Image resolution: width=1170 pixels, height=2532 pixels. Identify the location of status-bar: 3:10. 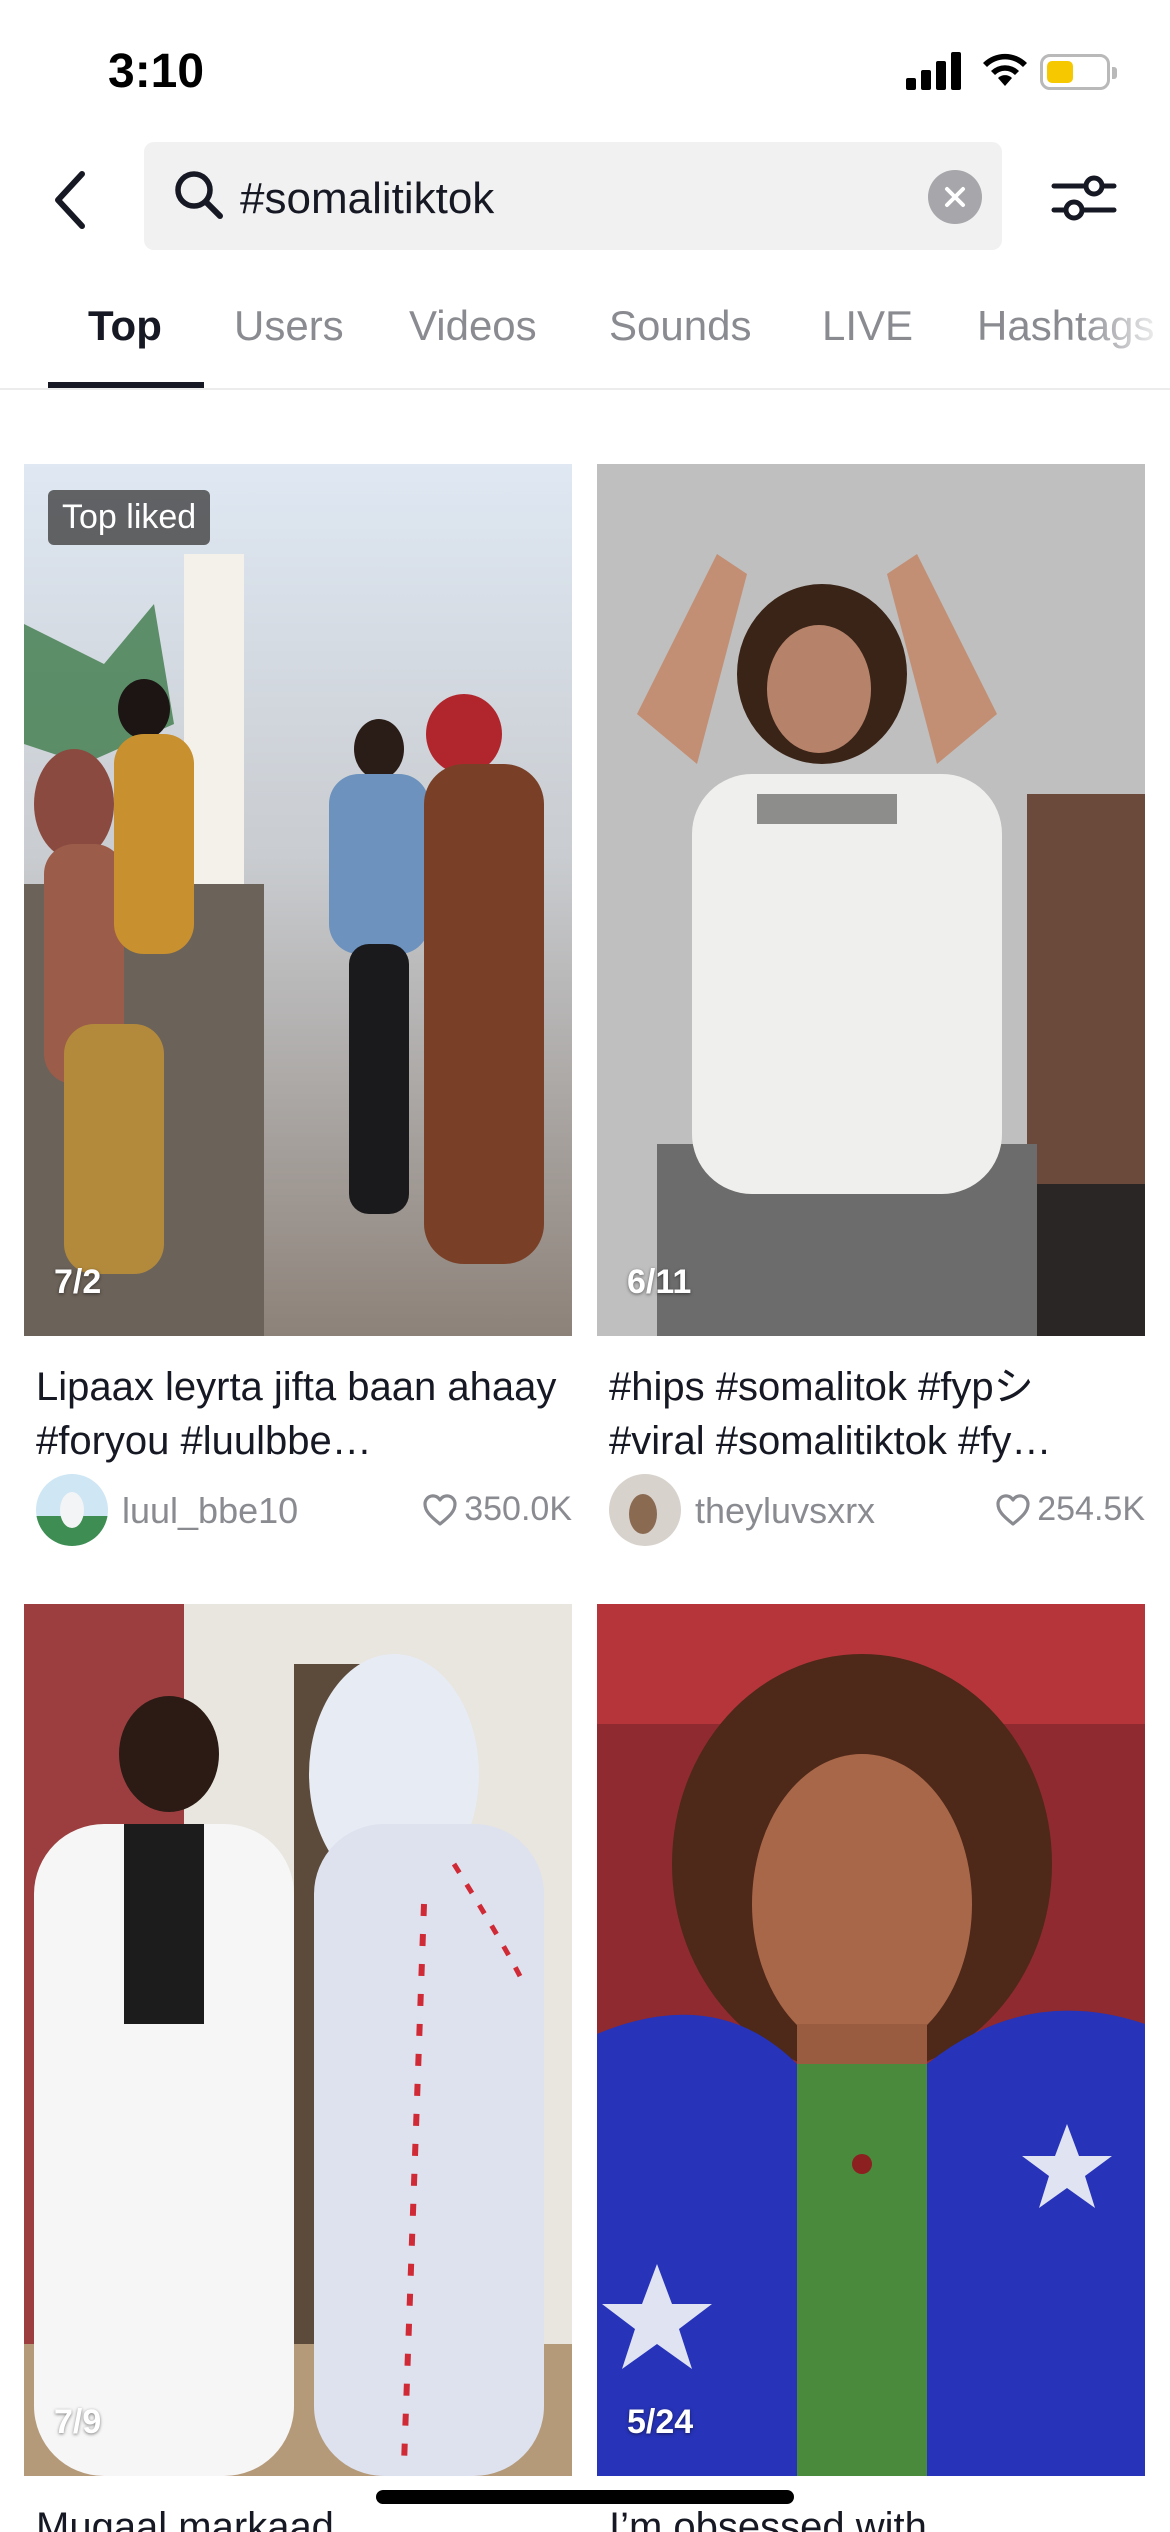
(585, 70).